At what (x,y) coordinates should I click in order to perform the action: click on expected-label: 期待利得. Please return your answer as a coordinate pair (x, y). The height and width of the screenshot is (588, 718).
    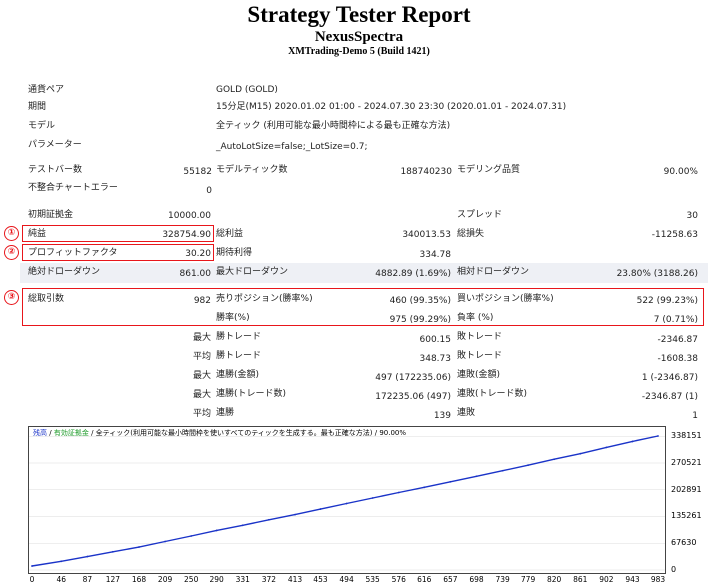
    Looking at the image, I should click on (234, 253).